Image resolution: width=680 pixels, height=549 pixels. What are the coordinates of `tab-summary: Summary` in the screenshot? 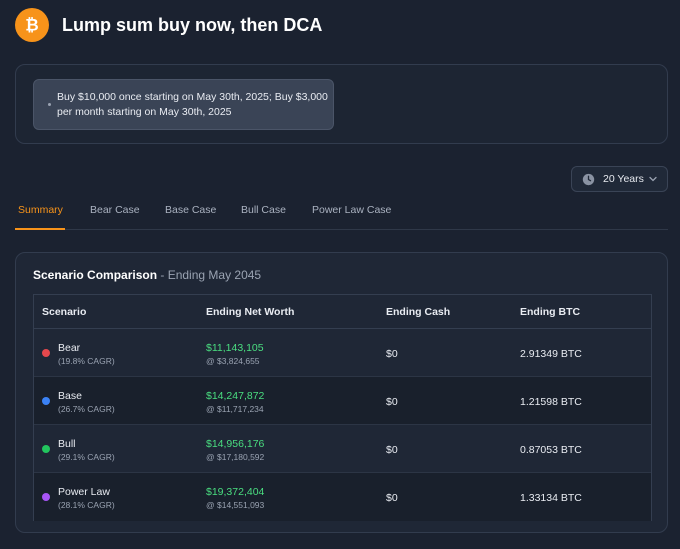 It's located at (40, 217).